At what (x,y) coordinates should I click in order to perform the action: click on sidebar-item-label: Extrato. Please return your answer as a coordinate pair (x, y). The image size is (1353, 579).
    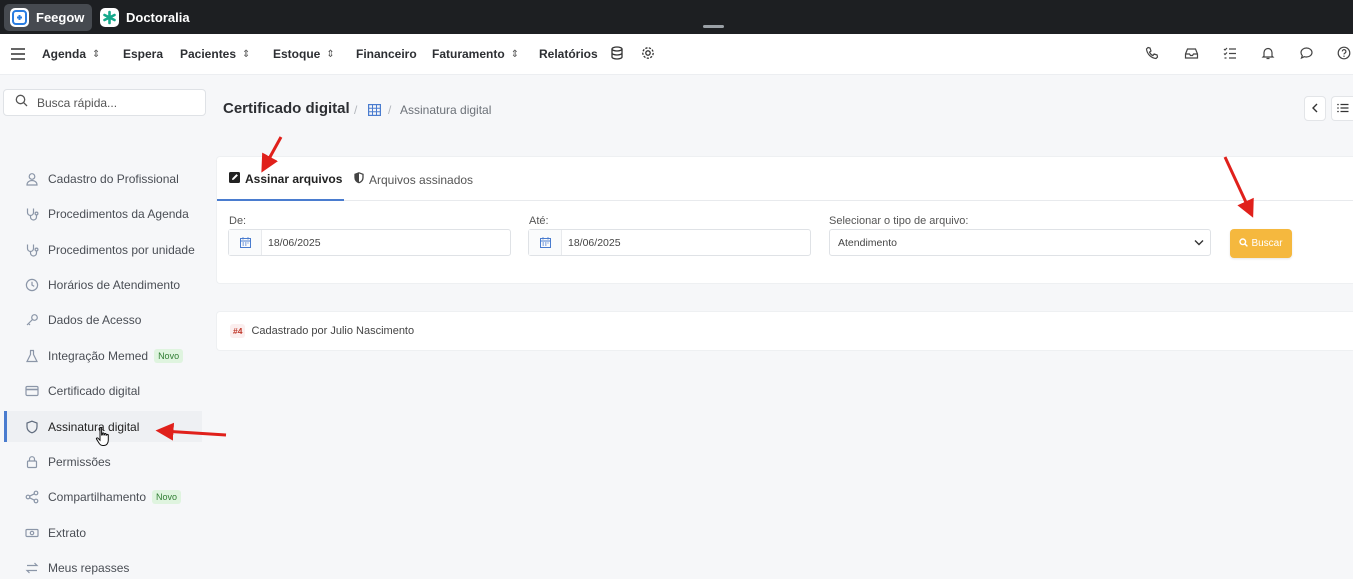
    Looking at the image, I should click on (67, 532).